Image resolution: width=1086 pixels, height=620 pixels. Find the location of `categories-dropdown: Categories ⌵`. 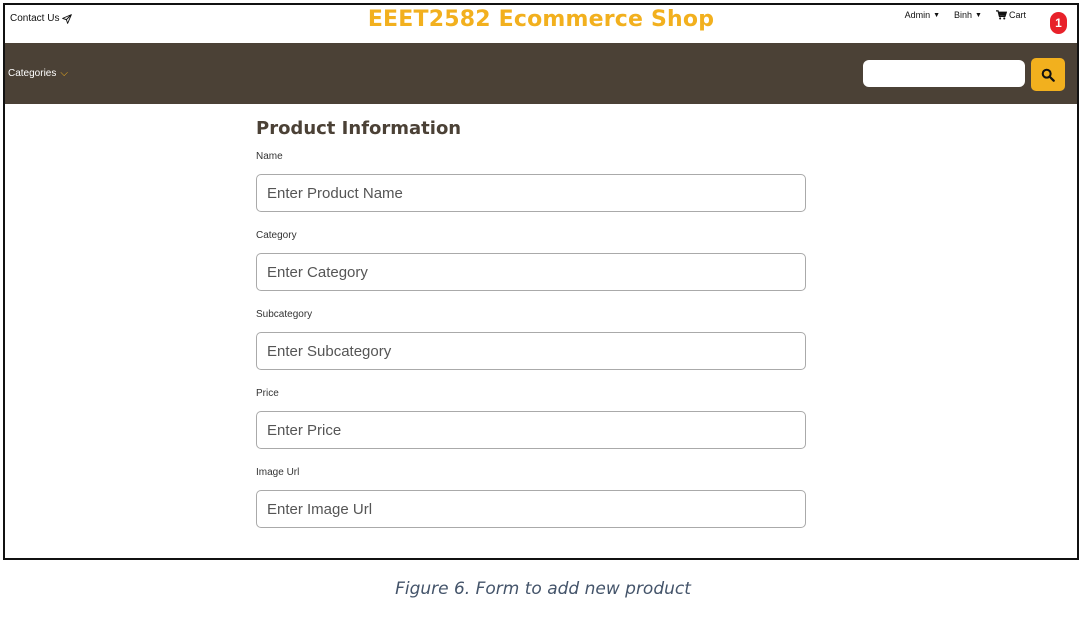

categories-dropdown: Categories ⌵ is located at coordinates (38, 73).